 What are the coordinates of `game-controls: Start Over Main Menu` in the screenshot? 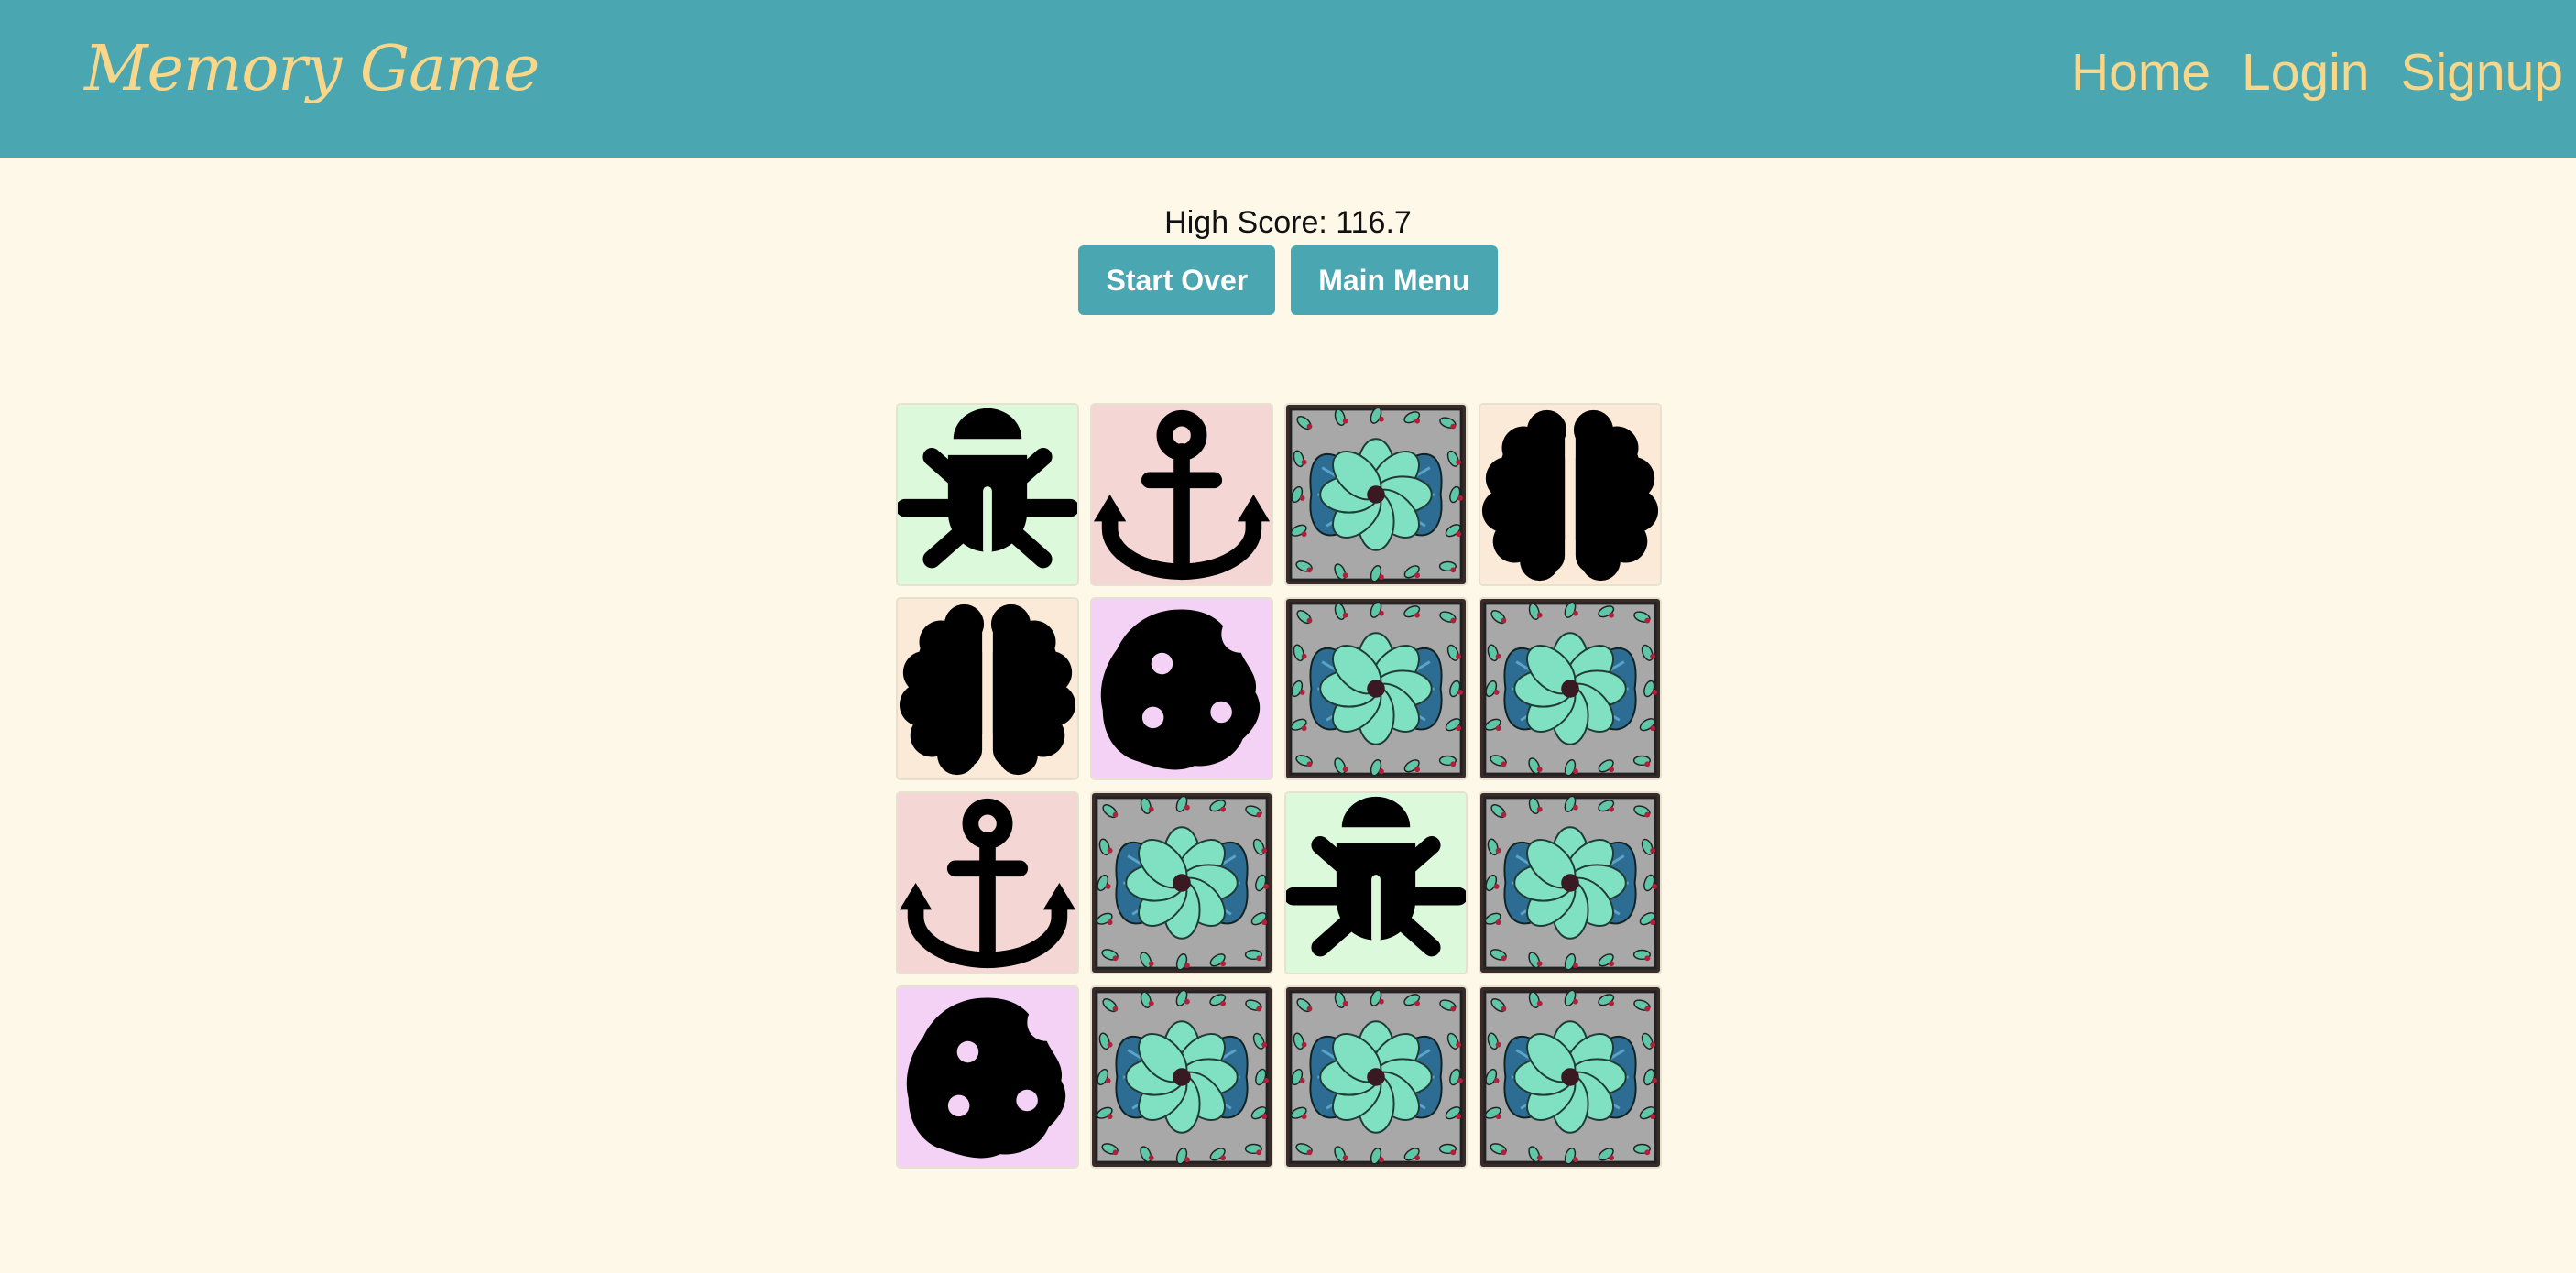 It's located at (1288, 280).